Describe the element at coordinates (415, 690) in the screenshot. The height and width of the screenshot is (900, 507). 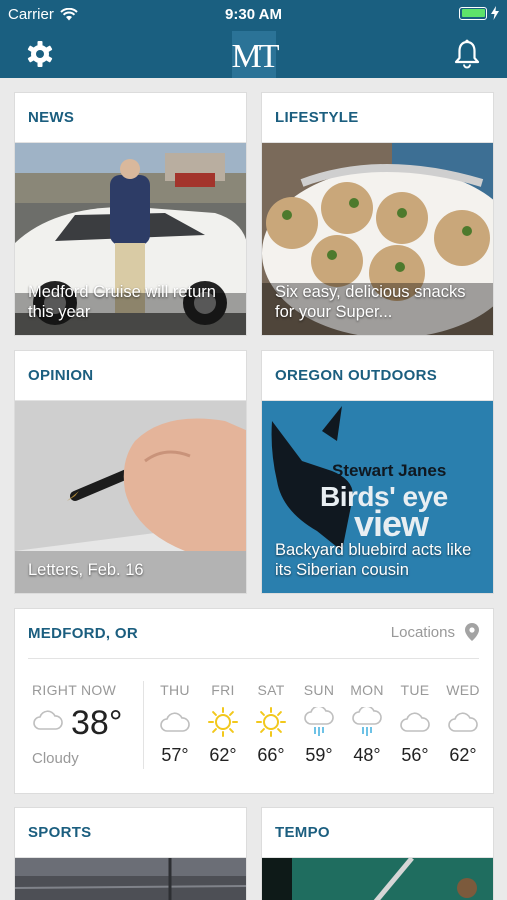
I see `forecast-day-name: TUE` at that location.